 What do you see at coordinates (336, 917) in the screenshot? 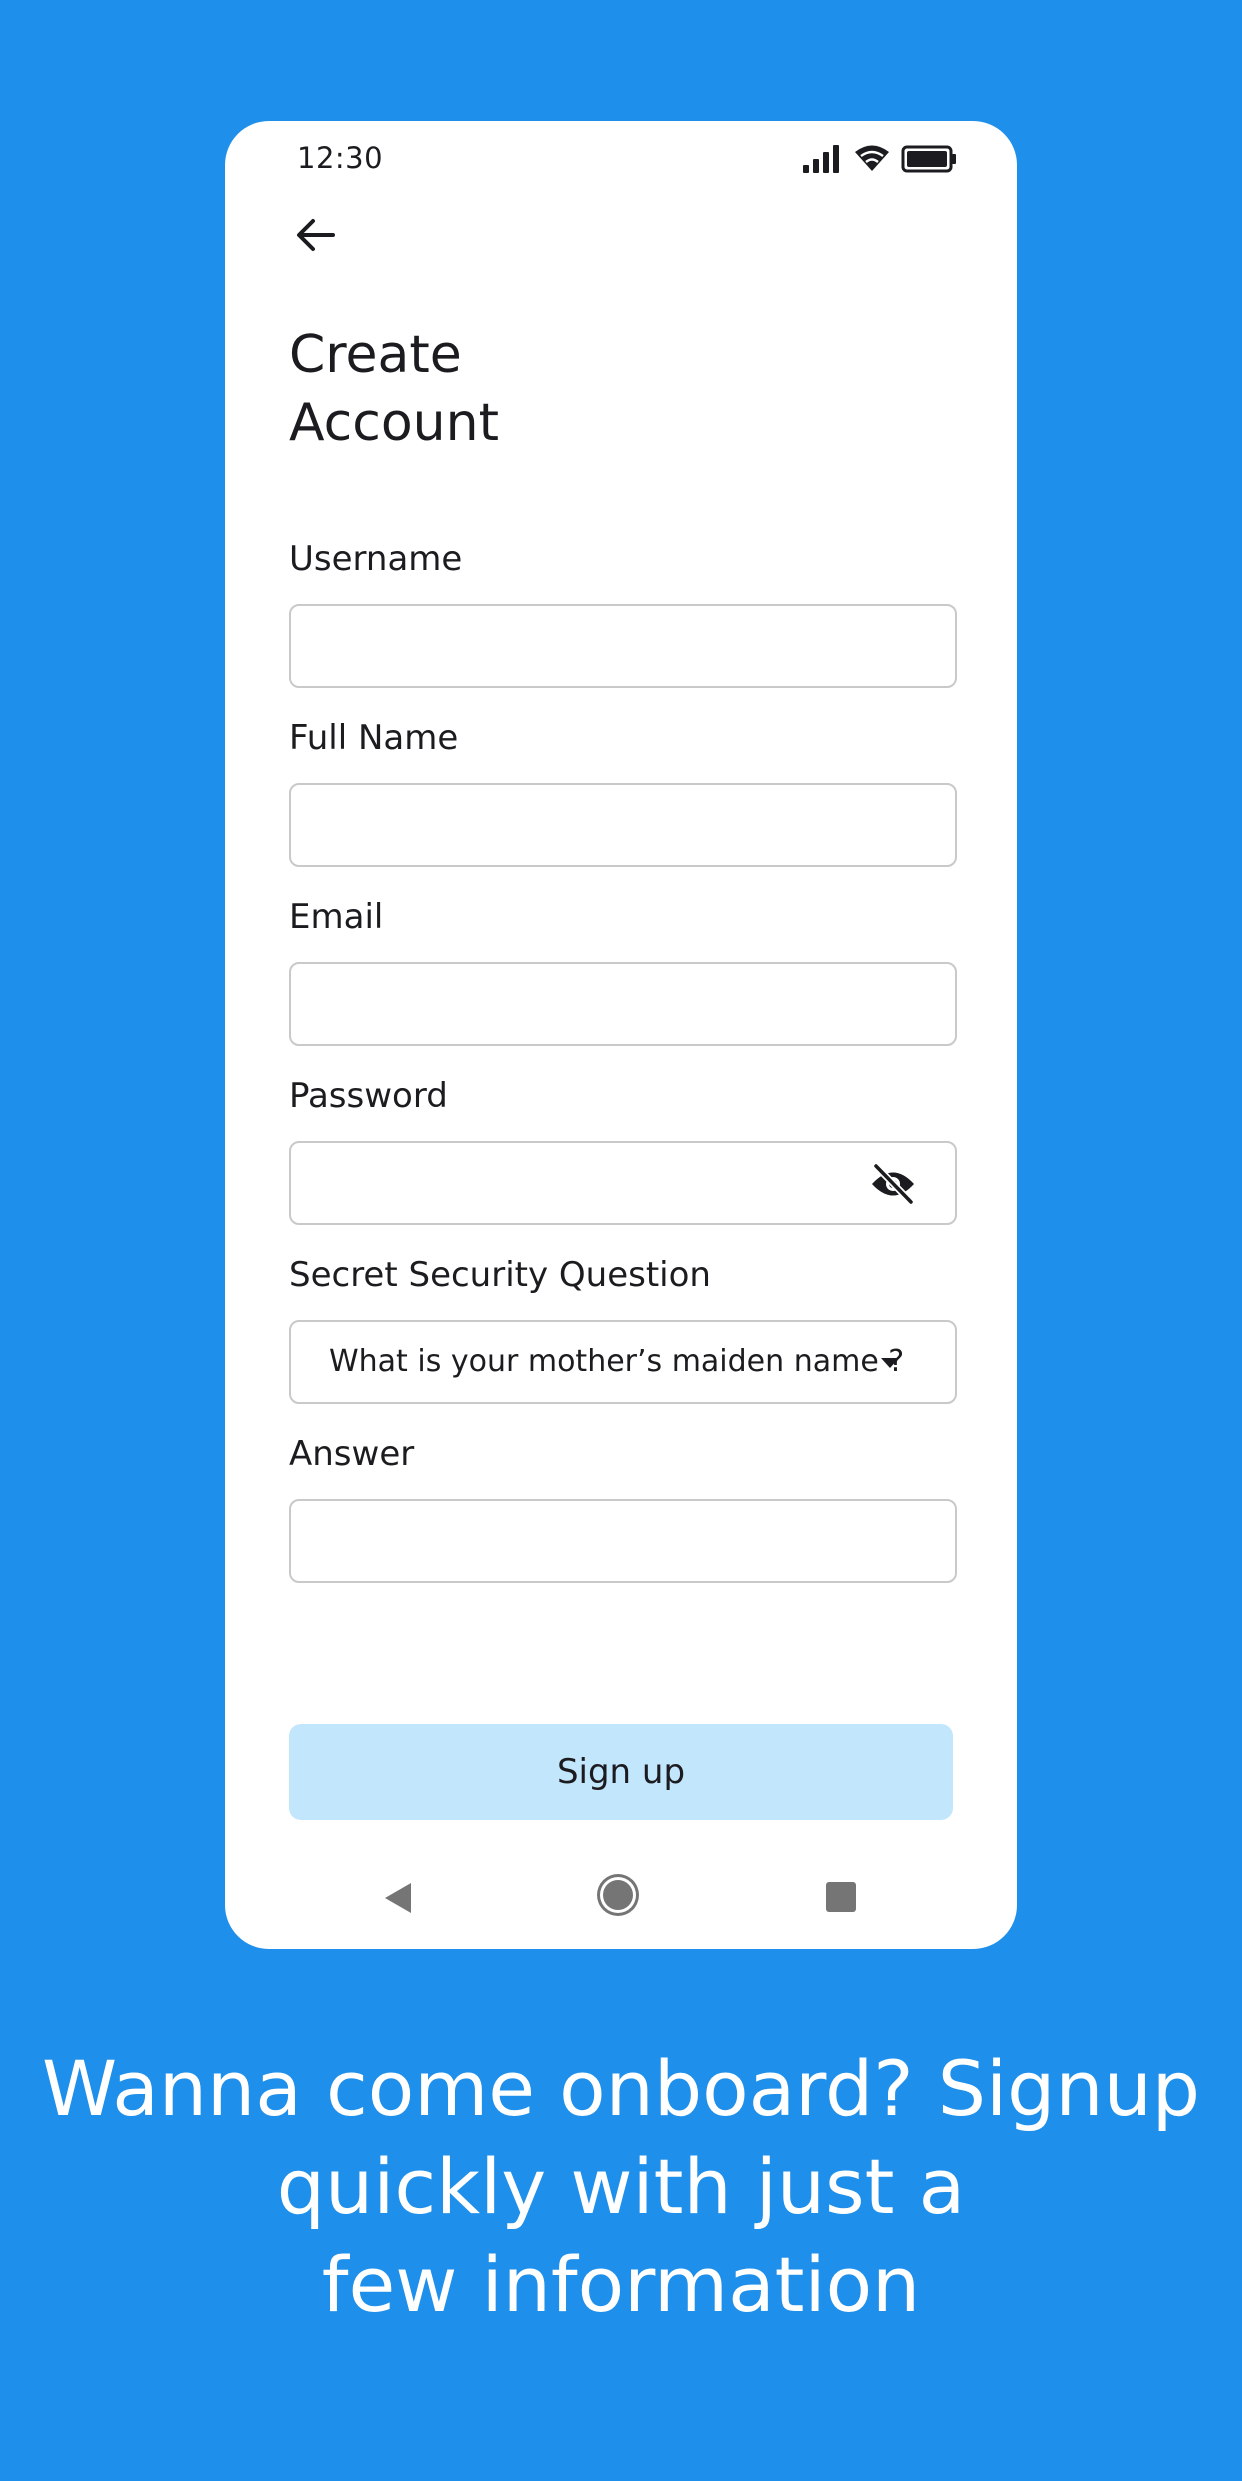
I see `email-label: Email` at bounding box center [336, 917].